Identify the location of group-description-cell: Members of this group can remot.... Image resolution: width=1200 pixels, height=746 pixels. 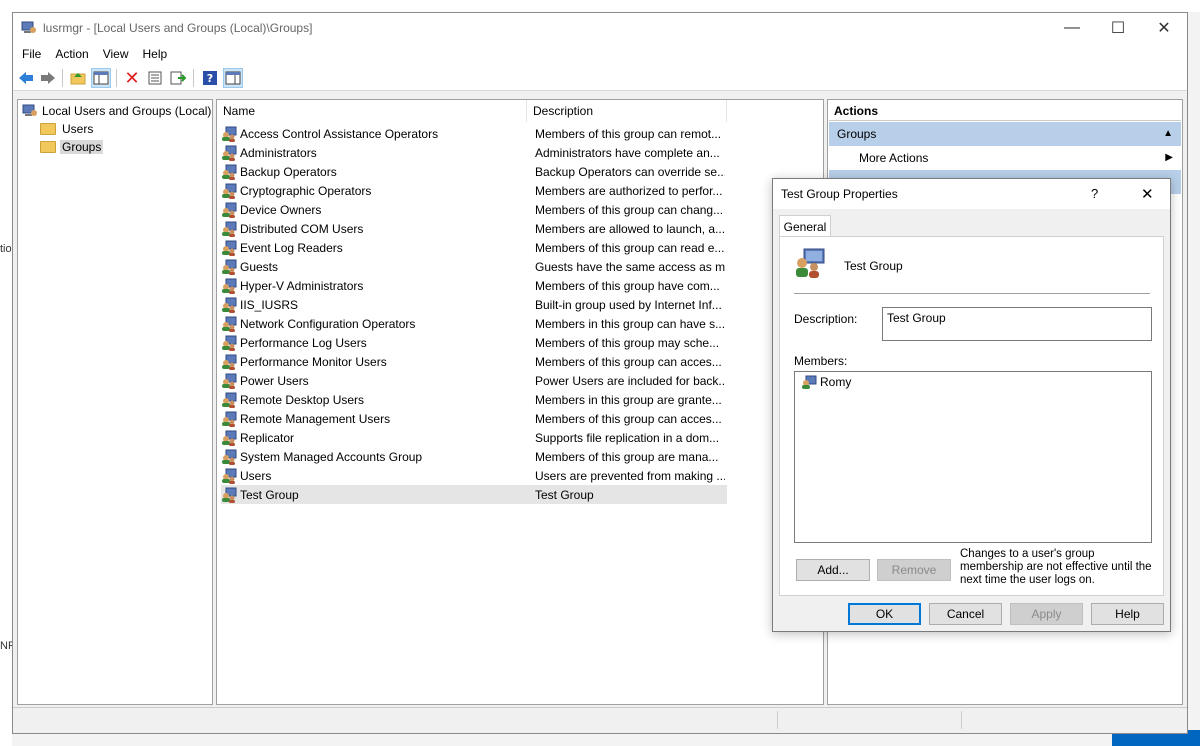
(628, 133).